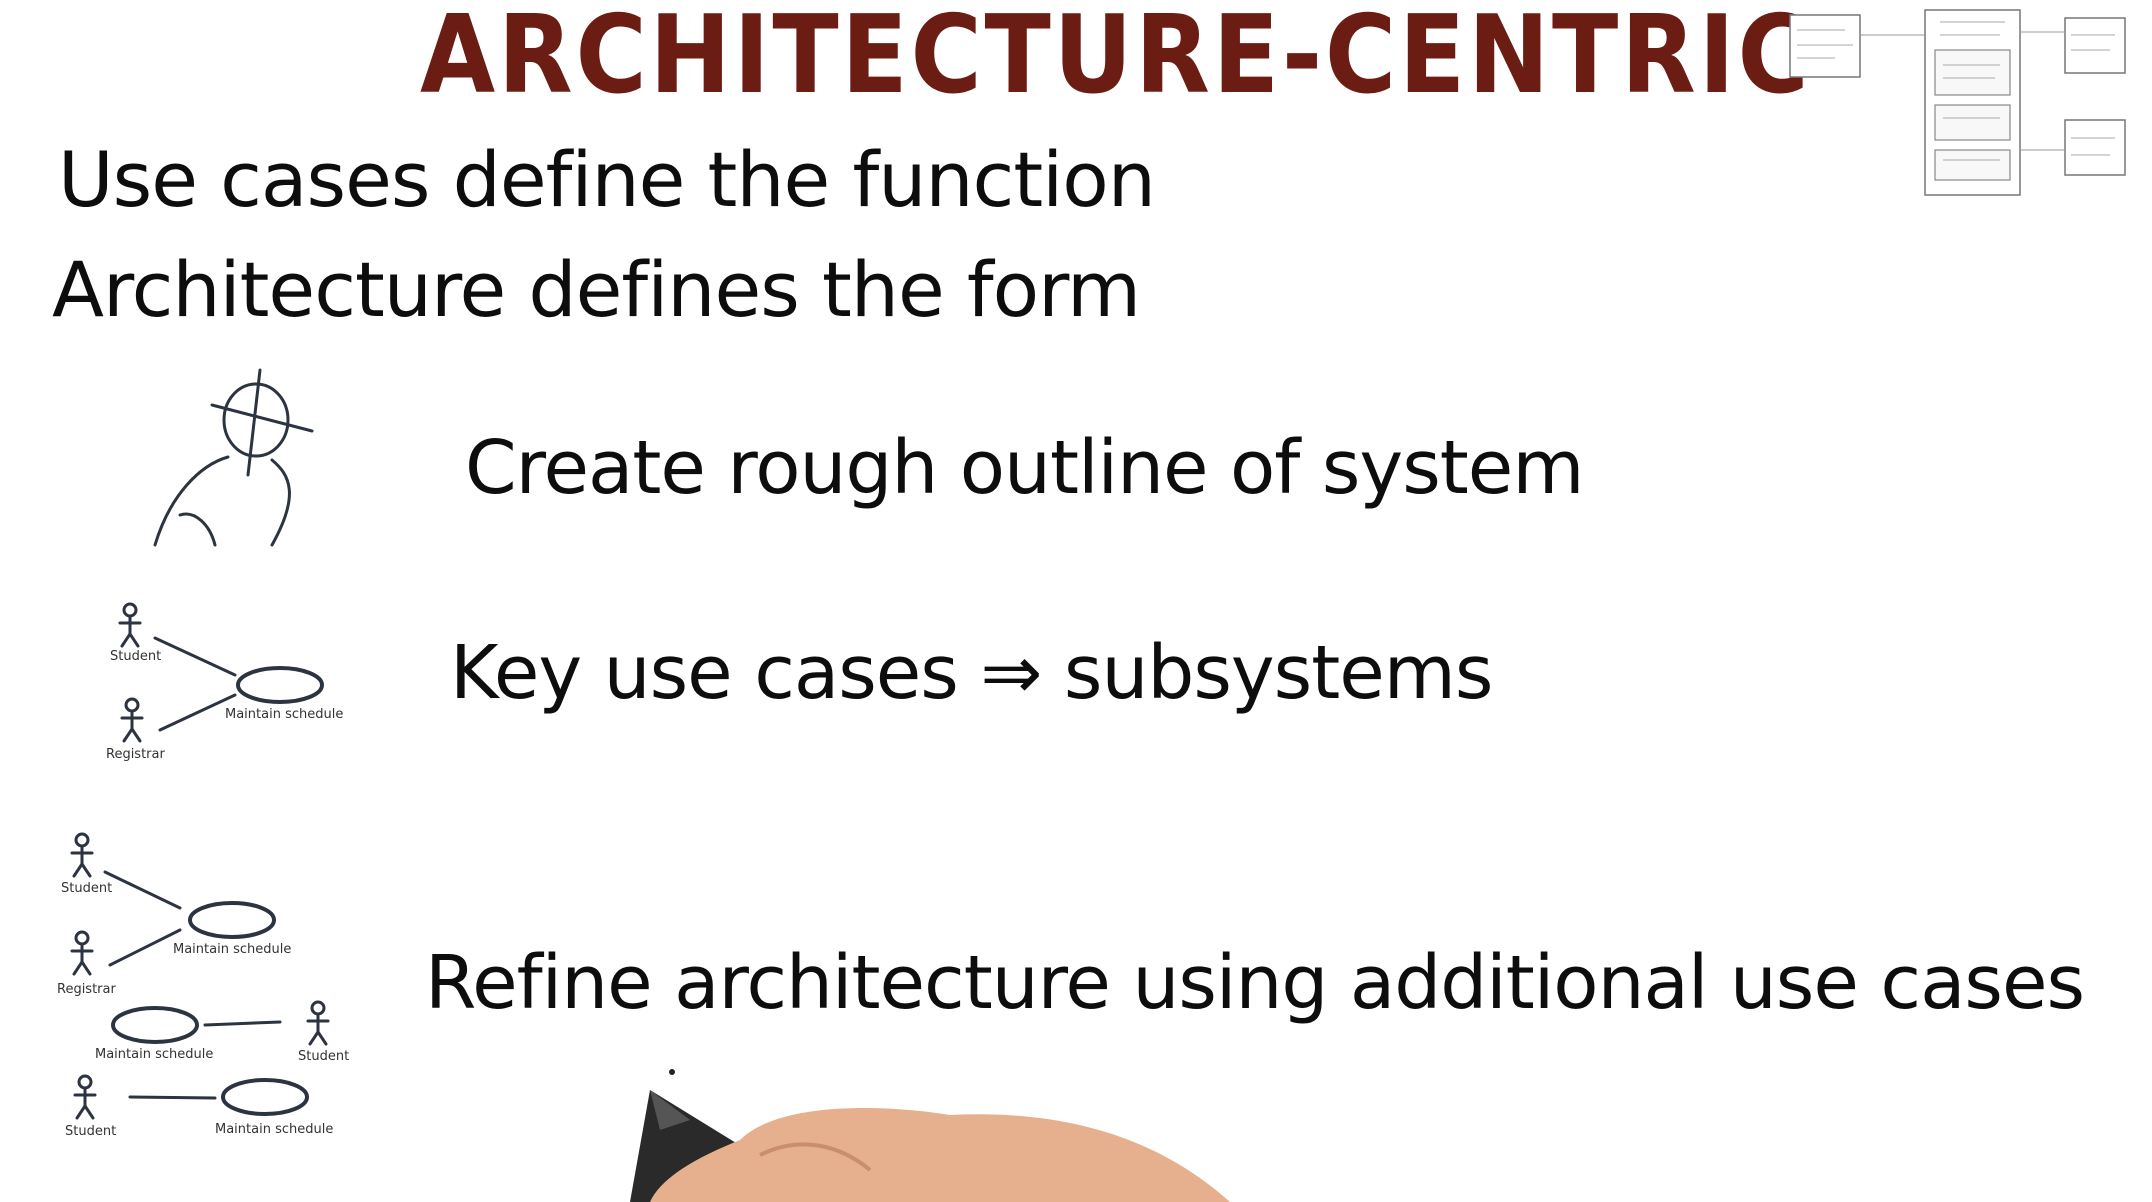 This screenshot has height=1202, width=2152. I want to click on actor-registrar-label: Registrar, so click(135, 754).